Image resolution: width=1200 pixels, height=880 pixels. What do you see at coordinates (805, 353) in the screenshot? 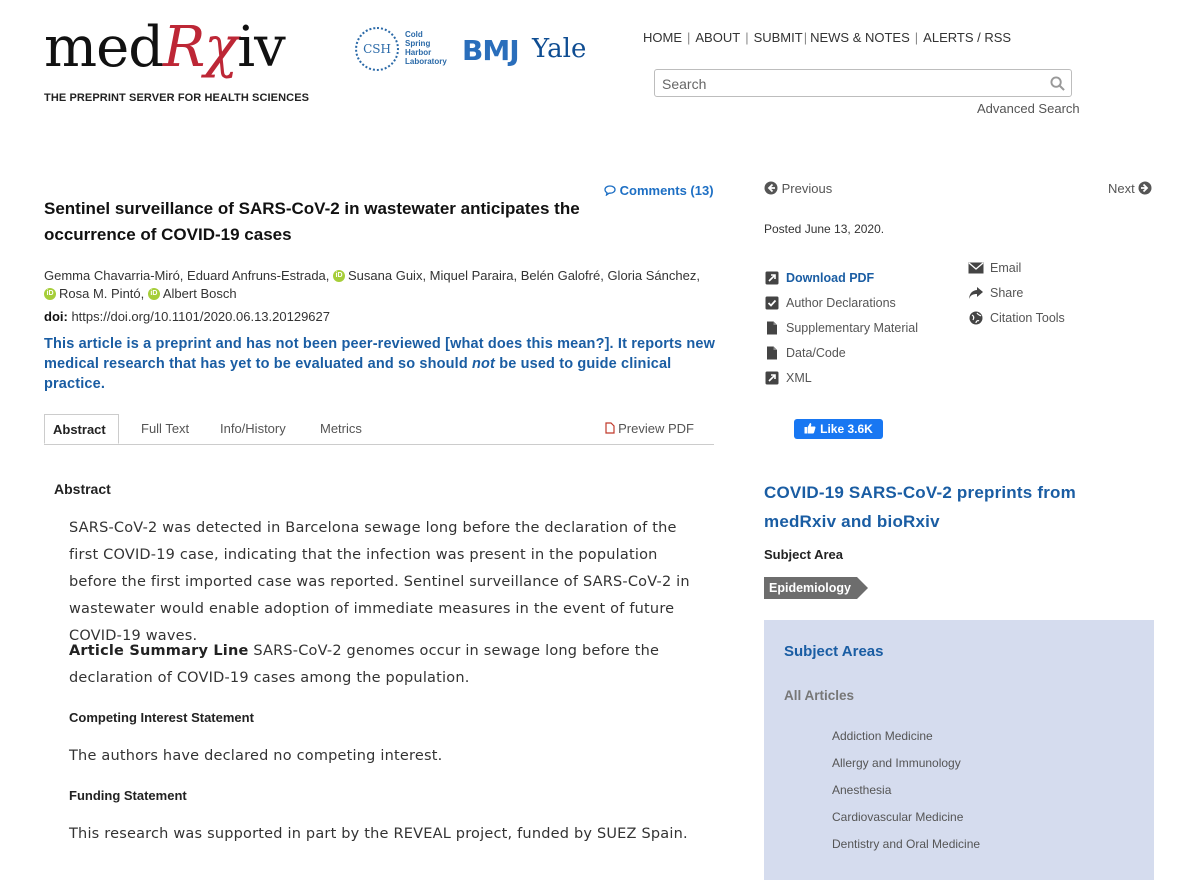
I see `data-code-link: Data/Code` at bounding box center [805, 353].